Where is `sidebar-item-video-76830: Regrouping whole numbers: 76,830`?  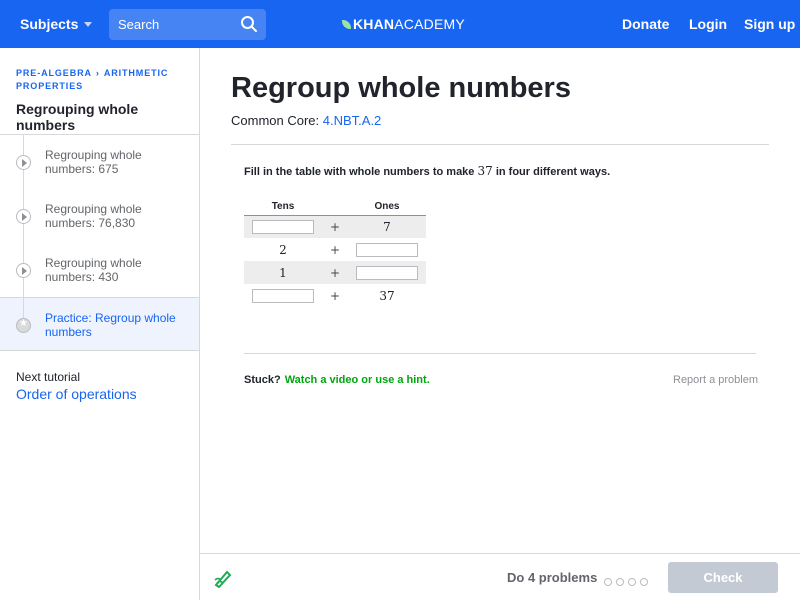 sidebar-item-video-76830: Regrouping whole numbers: 76,830 is located at coordinates (99, 216).